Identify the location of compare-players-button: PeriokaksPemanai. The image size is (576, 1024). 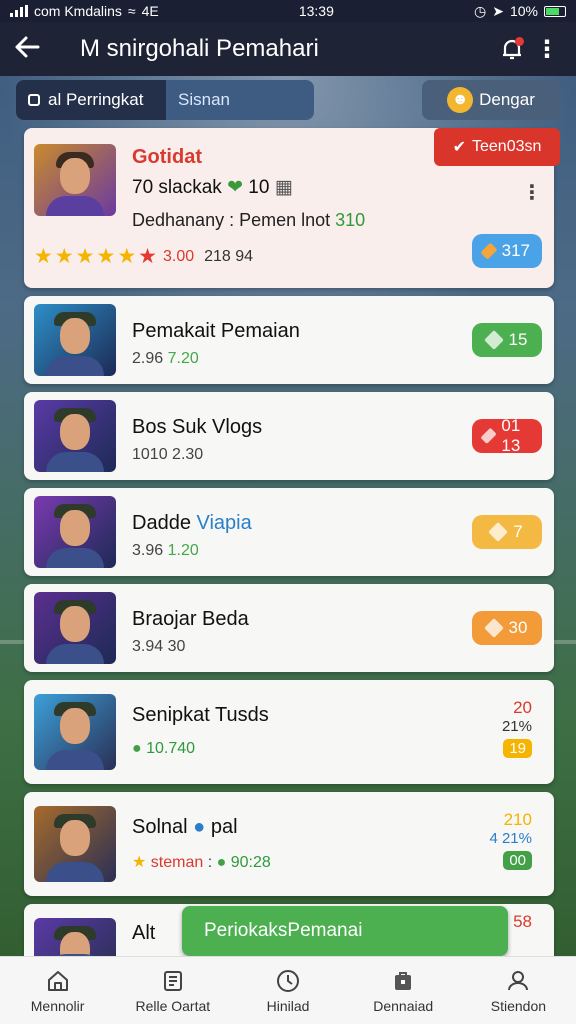
(345, 931).